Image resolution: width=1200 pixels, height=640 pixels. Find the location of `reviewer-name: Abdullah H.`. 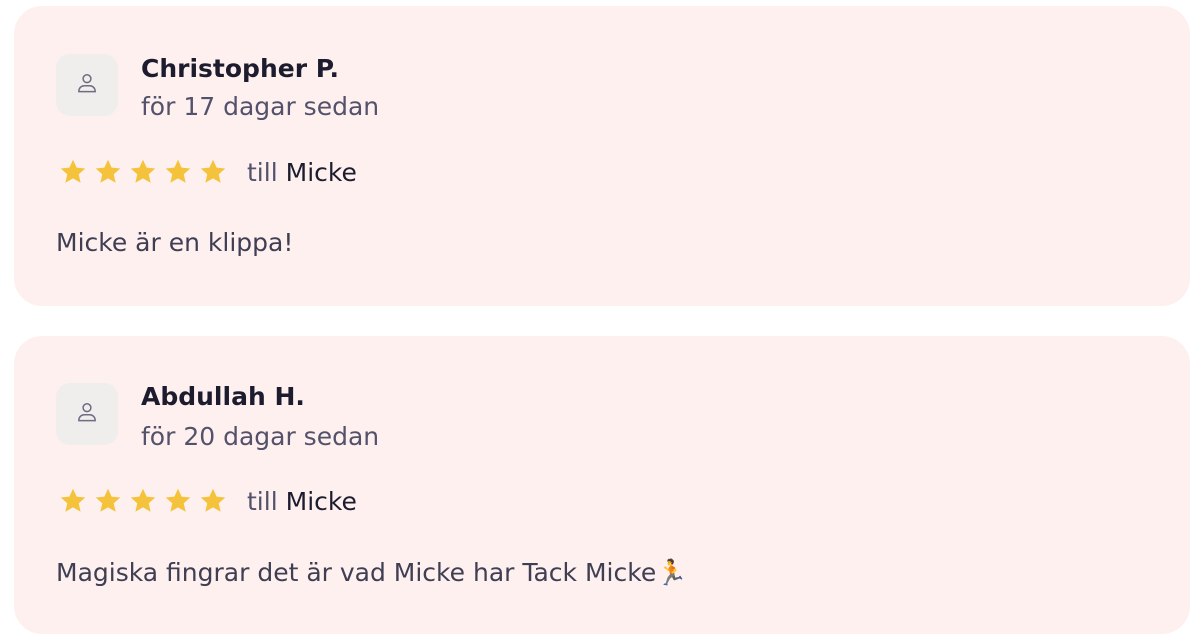

reviewer-name: Abdullah H. is located at coordinates (223, 396).